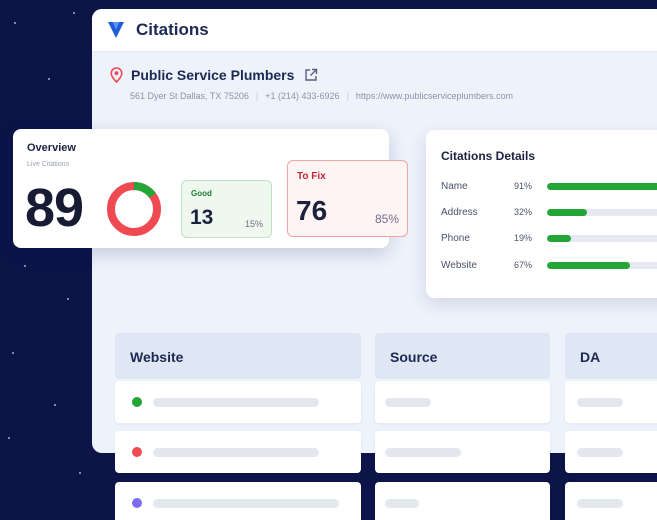 The image size is (657, 520). What do you see at coordinates (386, 219) in the screenshot?
I see `to-fix-percent: 85%` at bounding box center [386, 219].